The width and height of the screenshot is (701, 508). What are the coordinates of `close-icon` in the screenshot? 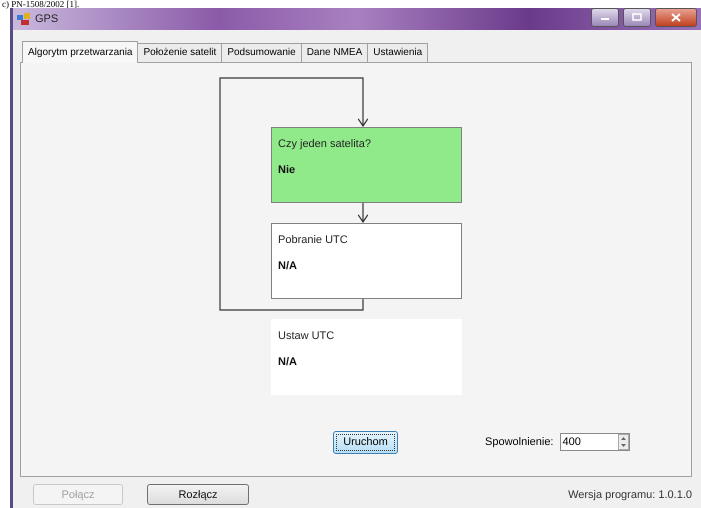 It's located at (676, 17).